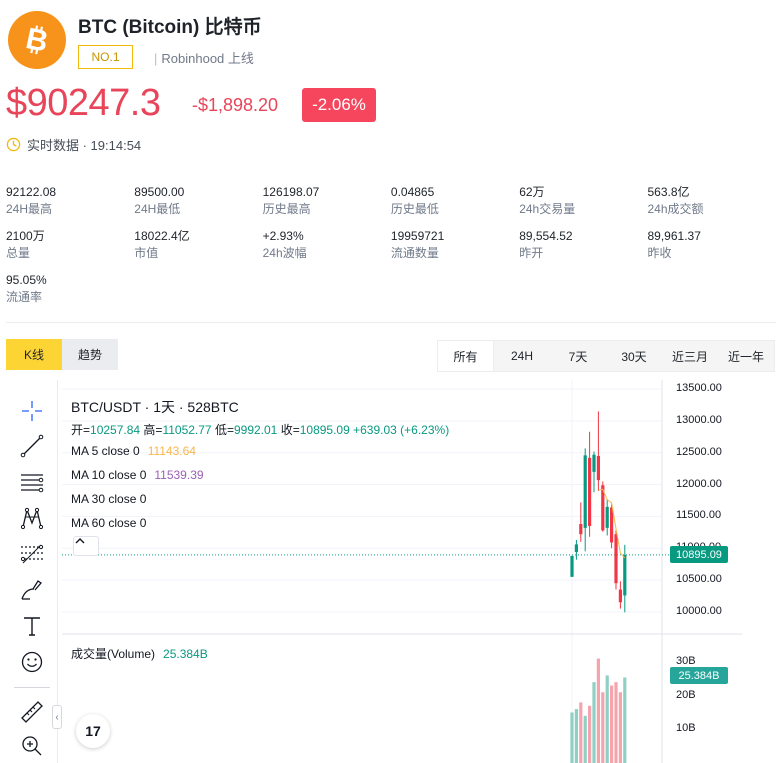 The width and height of the screenshot is (784, 763). What do you see at coordinates (224, 430) in the screenshot?
I see `low-label: 低=` at bounding box center [224, 430].